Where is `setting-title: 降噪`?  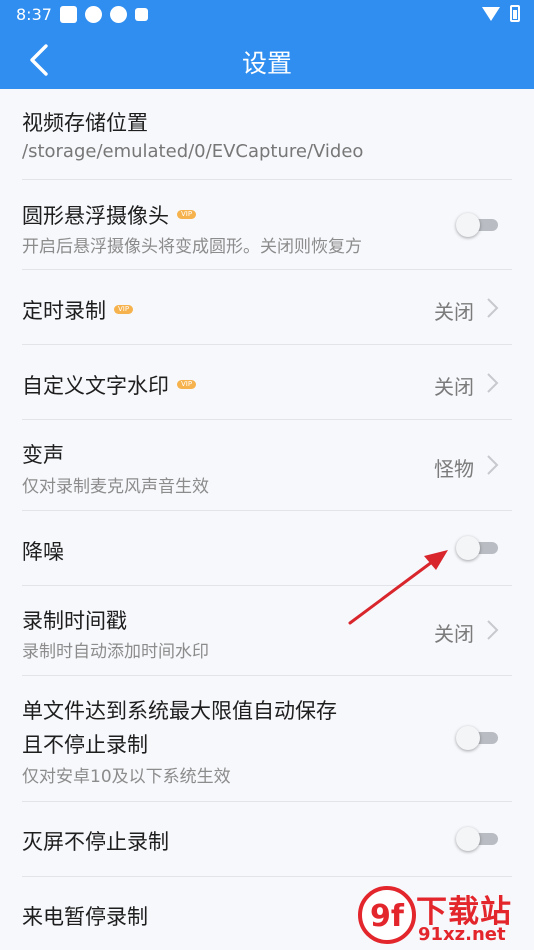
setting-title: 降噪 is located at coordinates (43, 552).